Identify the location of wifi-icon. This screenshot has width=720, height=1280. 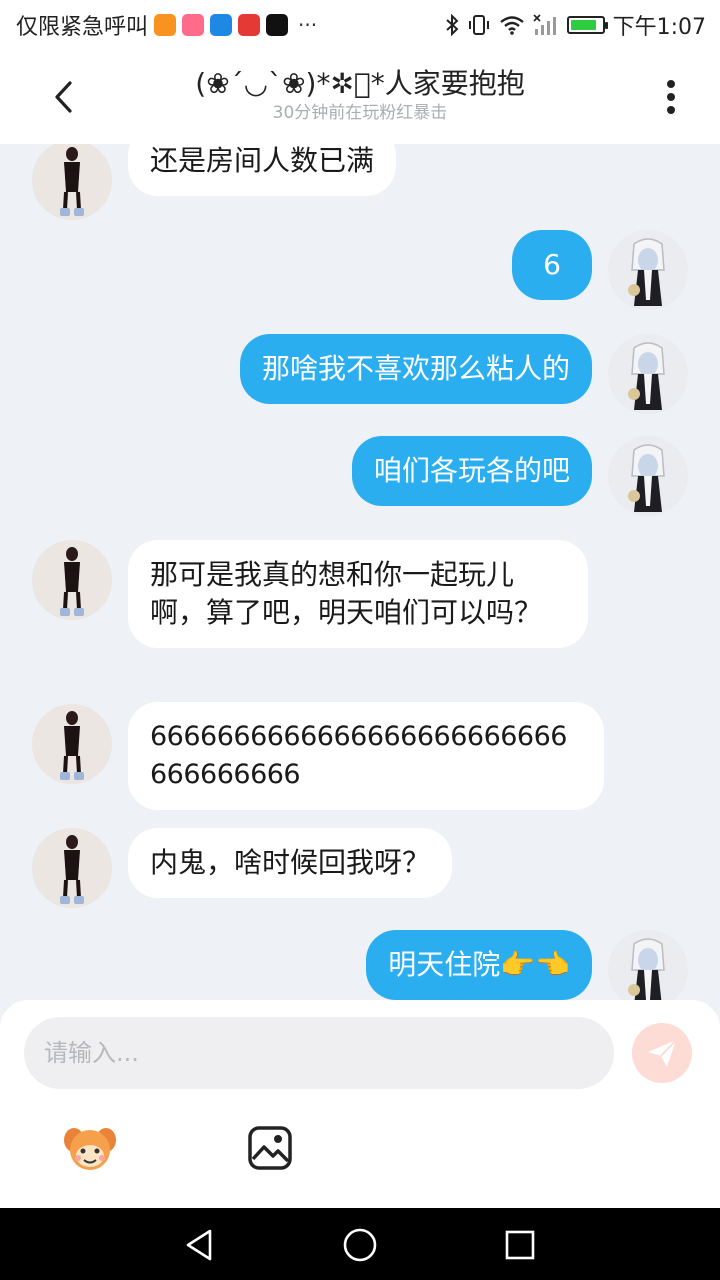
(511, 25).